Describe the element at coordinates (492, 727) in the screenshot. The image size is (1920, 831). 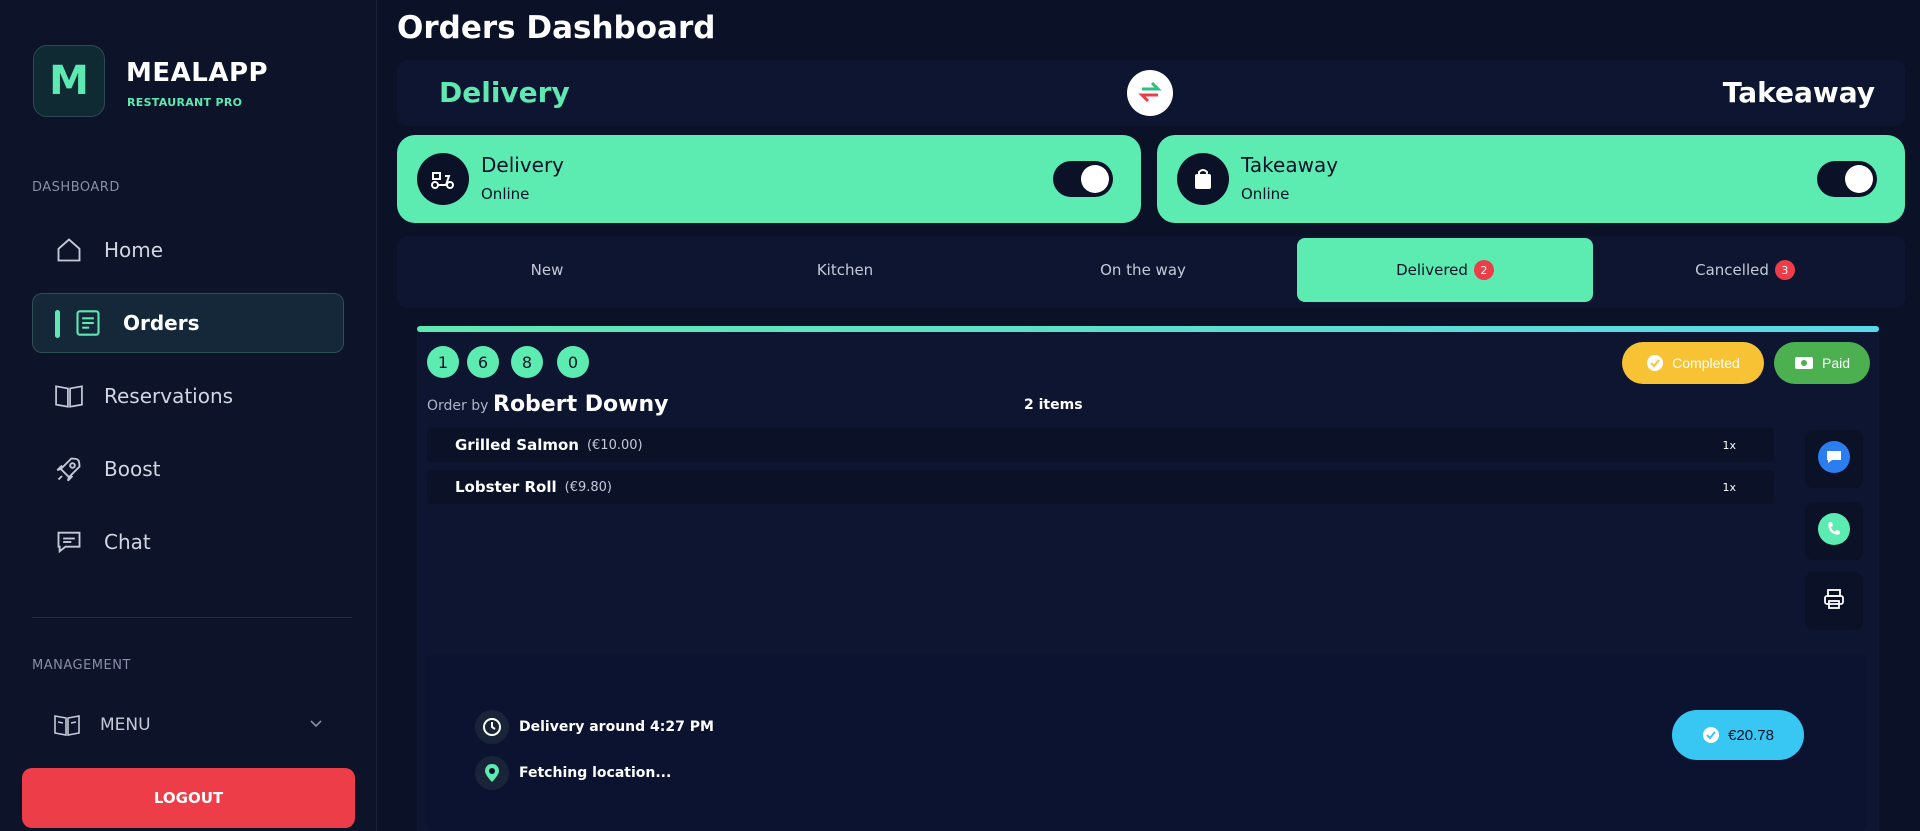
I see `clock-icon` at that location.